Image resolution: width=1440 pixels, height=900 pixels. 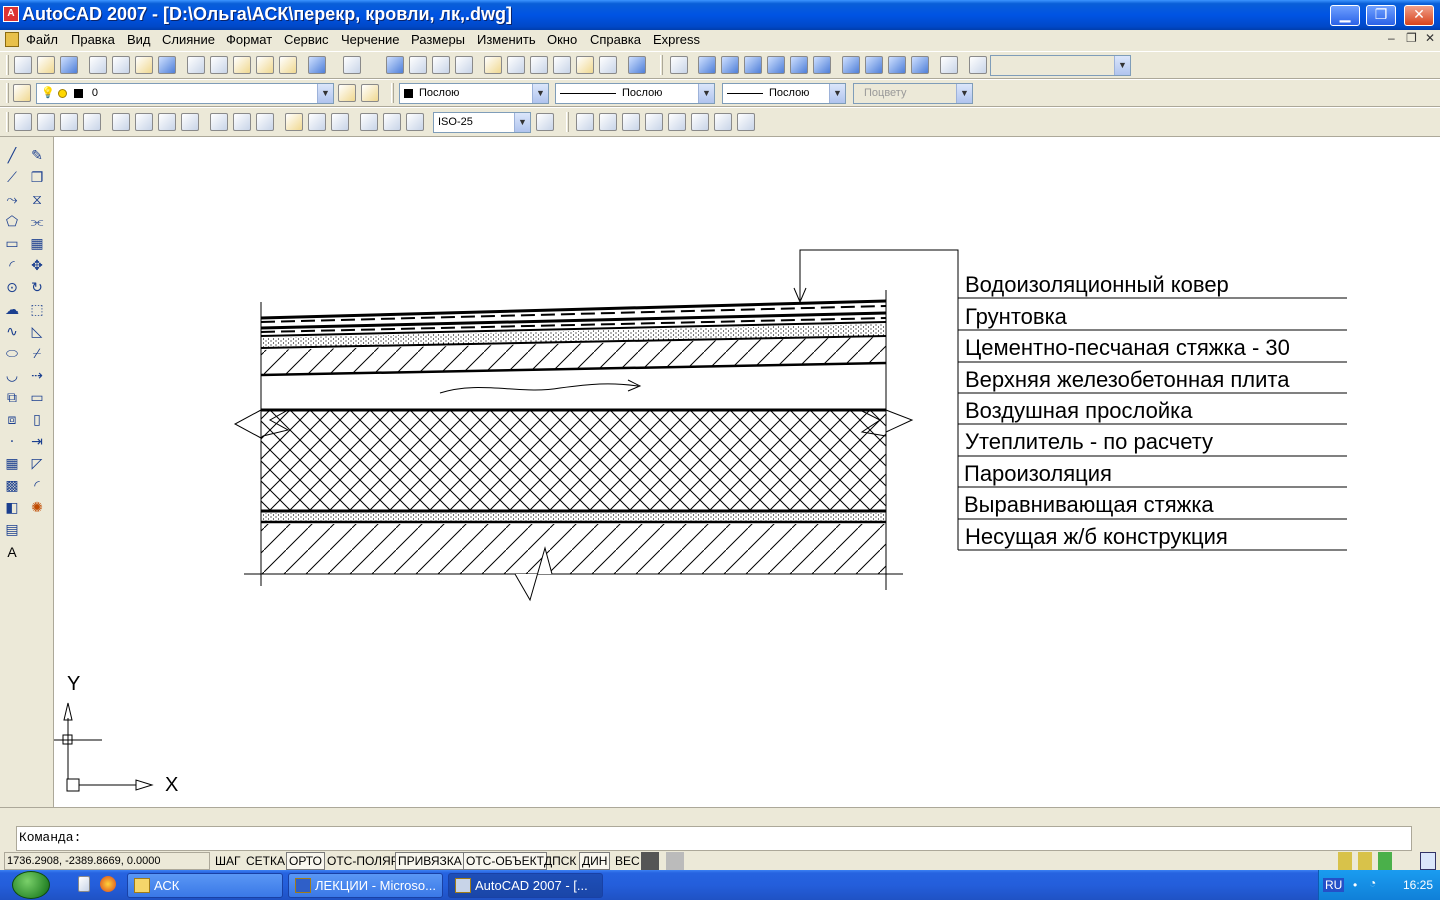 What do you see at coordinates (395, 65) in the screenshot?
I see `pan-icon` at bounding box center [395, 65].